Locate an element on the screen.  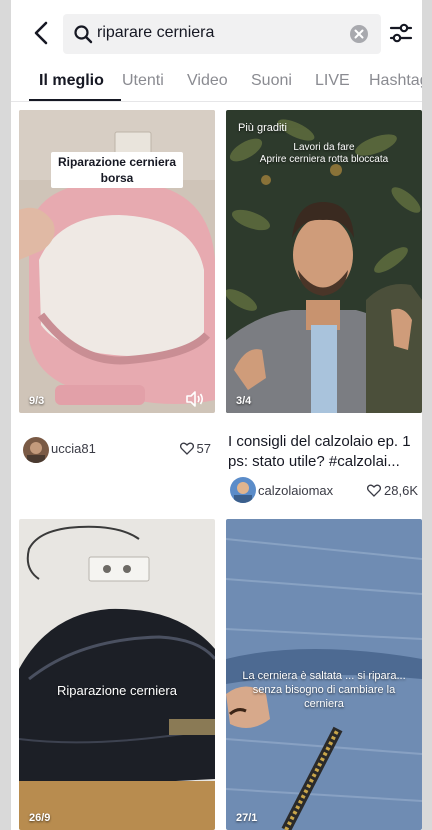
like-count: 57 is located at coordinates (195, 448).